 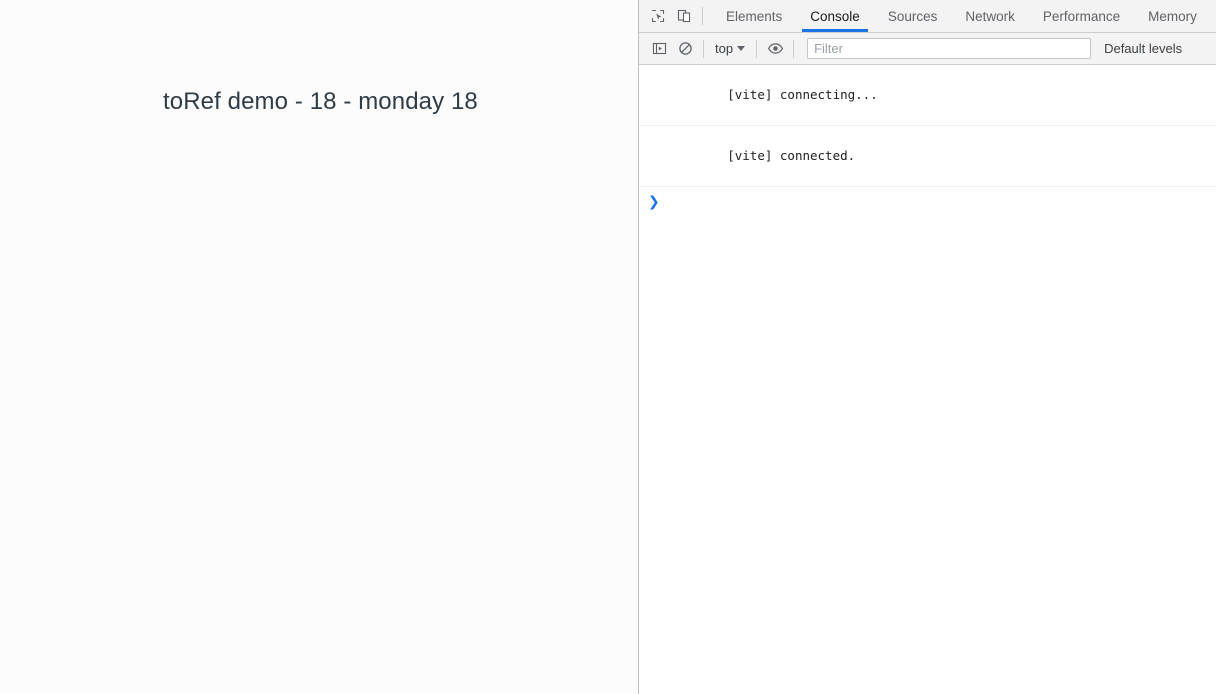 I want to click on tab-performance: Performance, so click(x=1081, y=16).